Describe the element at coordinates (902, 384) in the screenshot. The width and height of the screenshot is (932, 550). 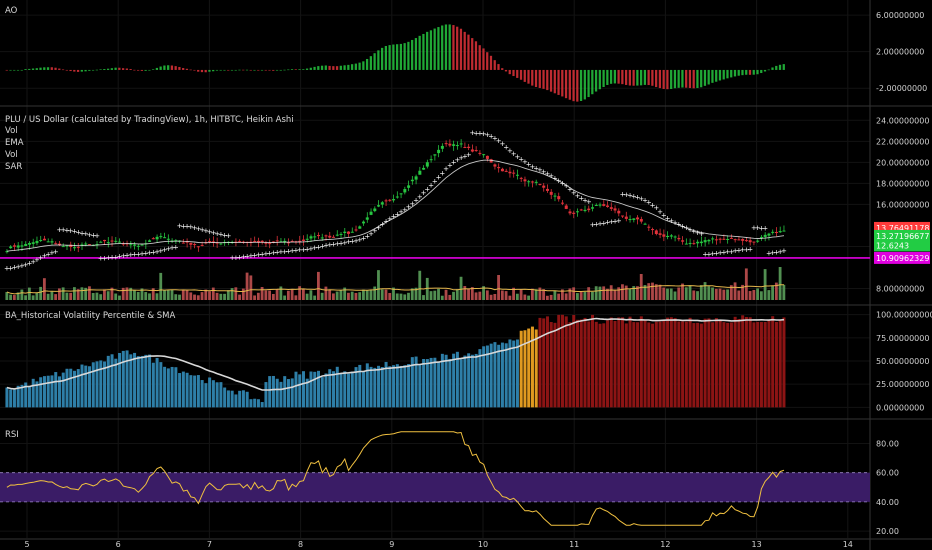
I see `y-tick-label: 25.00000000` at that location.